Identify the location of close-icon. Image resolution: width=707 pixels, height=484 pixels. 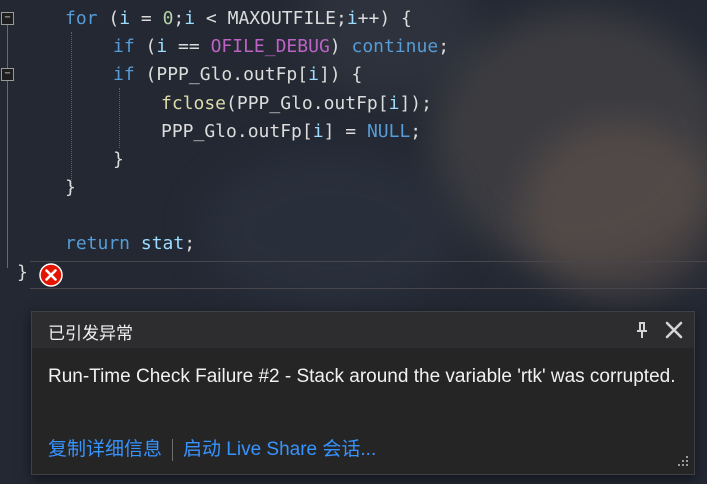
(674, 330).